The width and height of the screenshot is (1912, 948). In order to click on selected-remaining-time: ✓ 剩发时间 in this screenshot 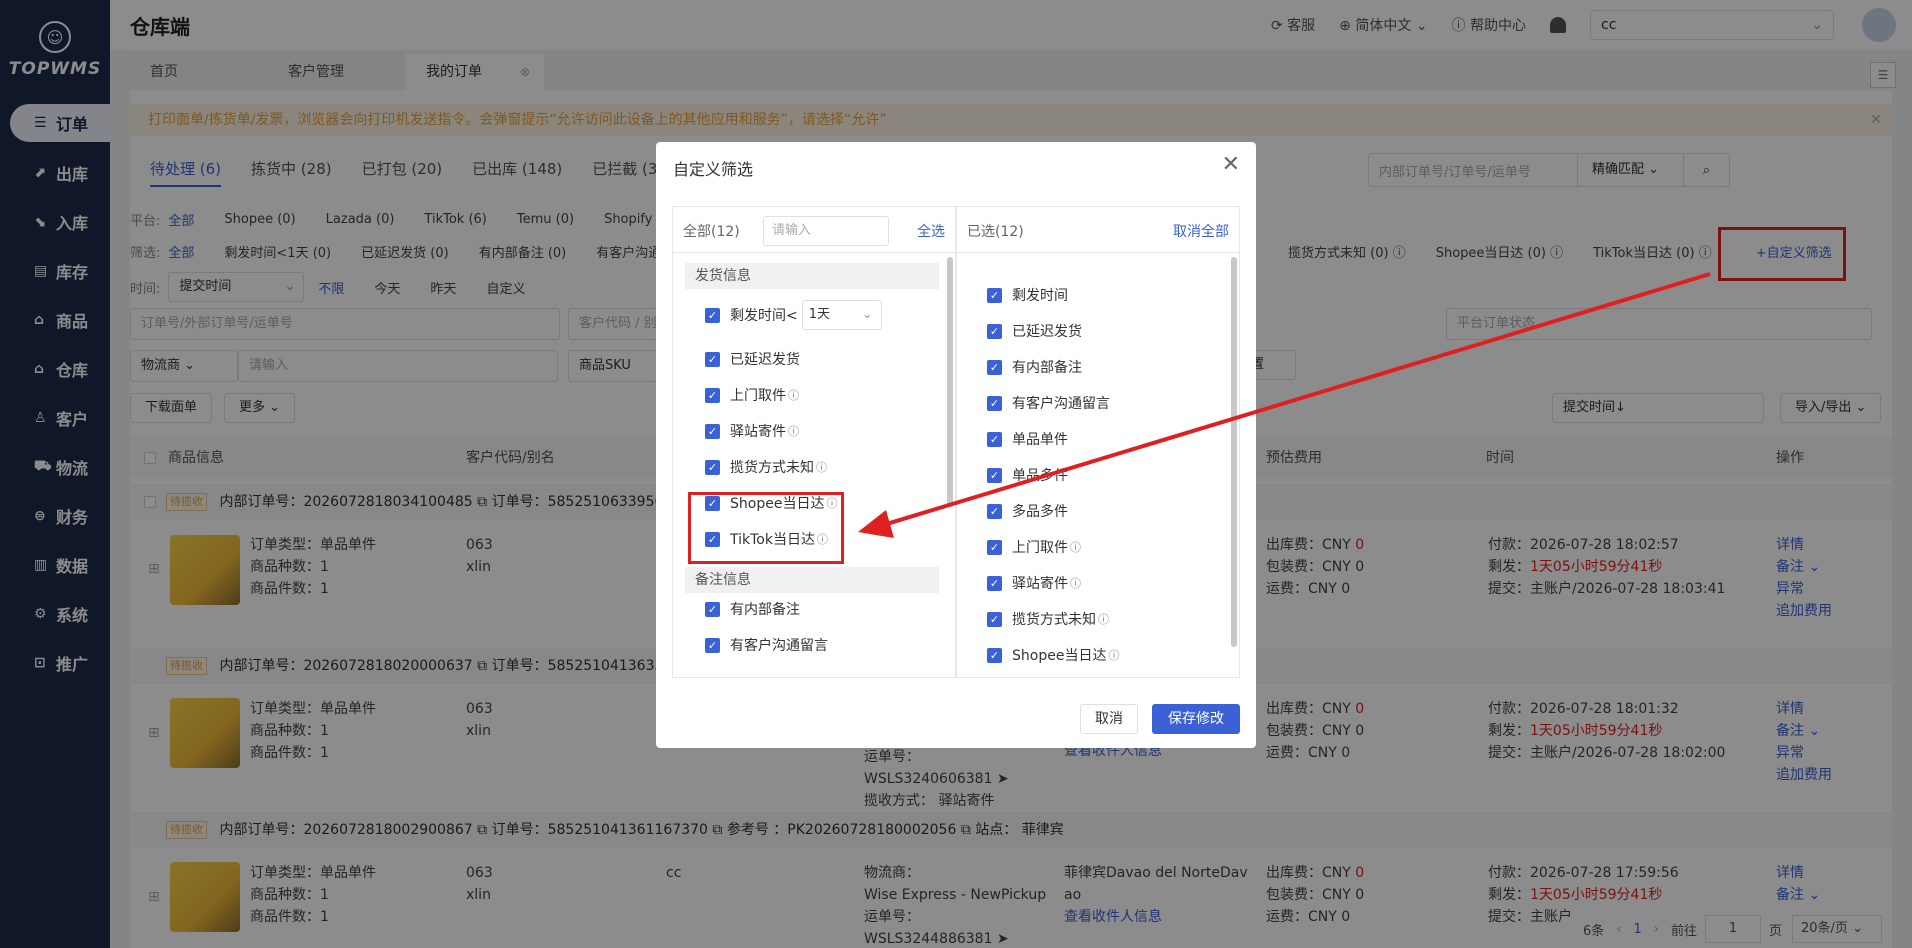, I will do `click(1027, 295)`.